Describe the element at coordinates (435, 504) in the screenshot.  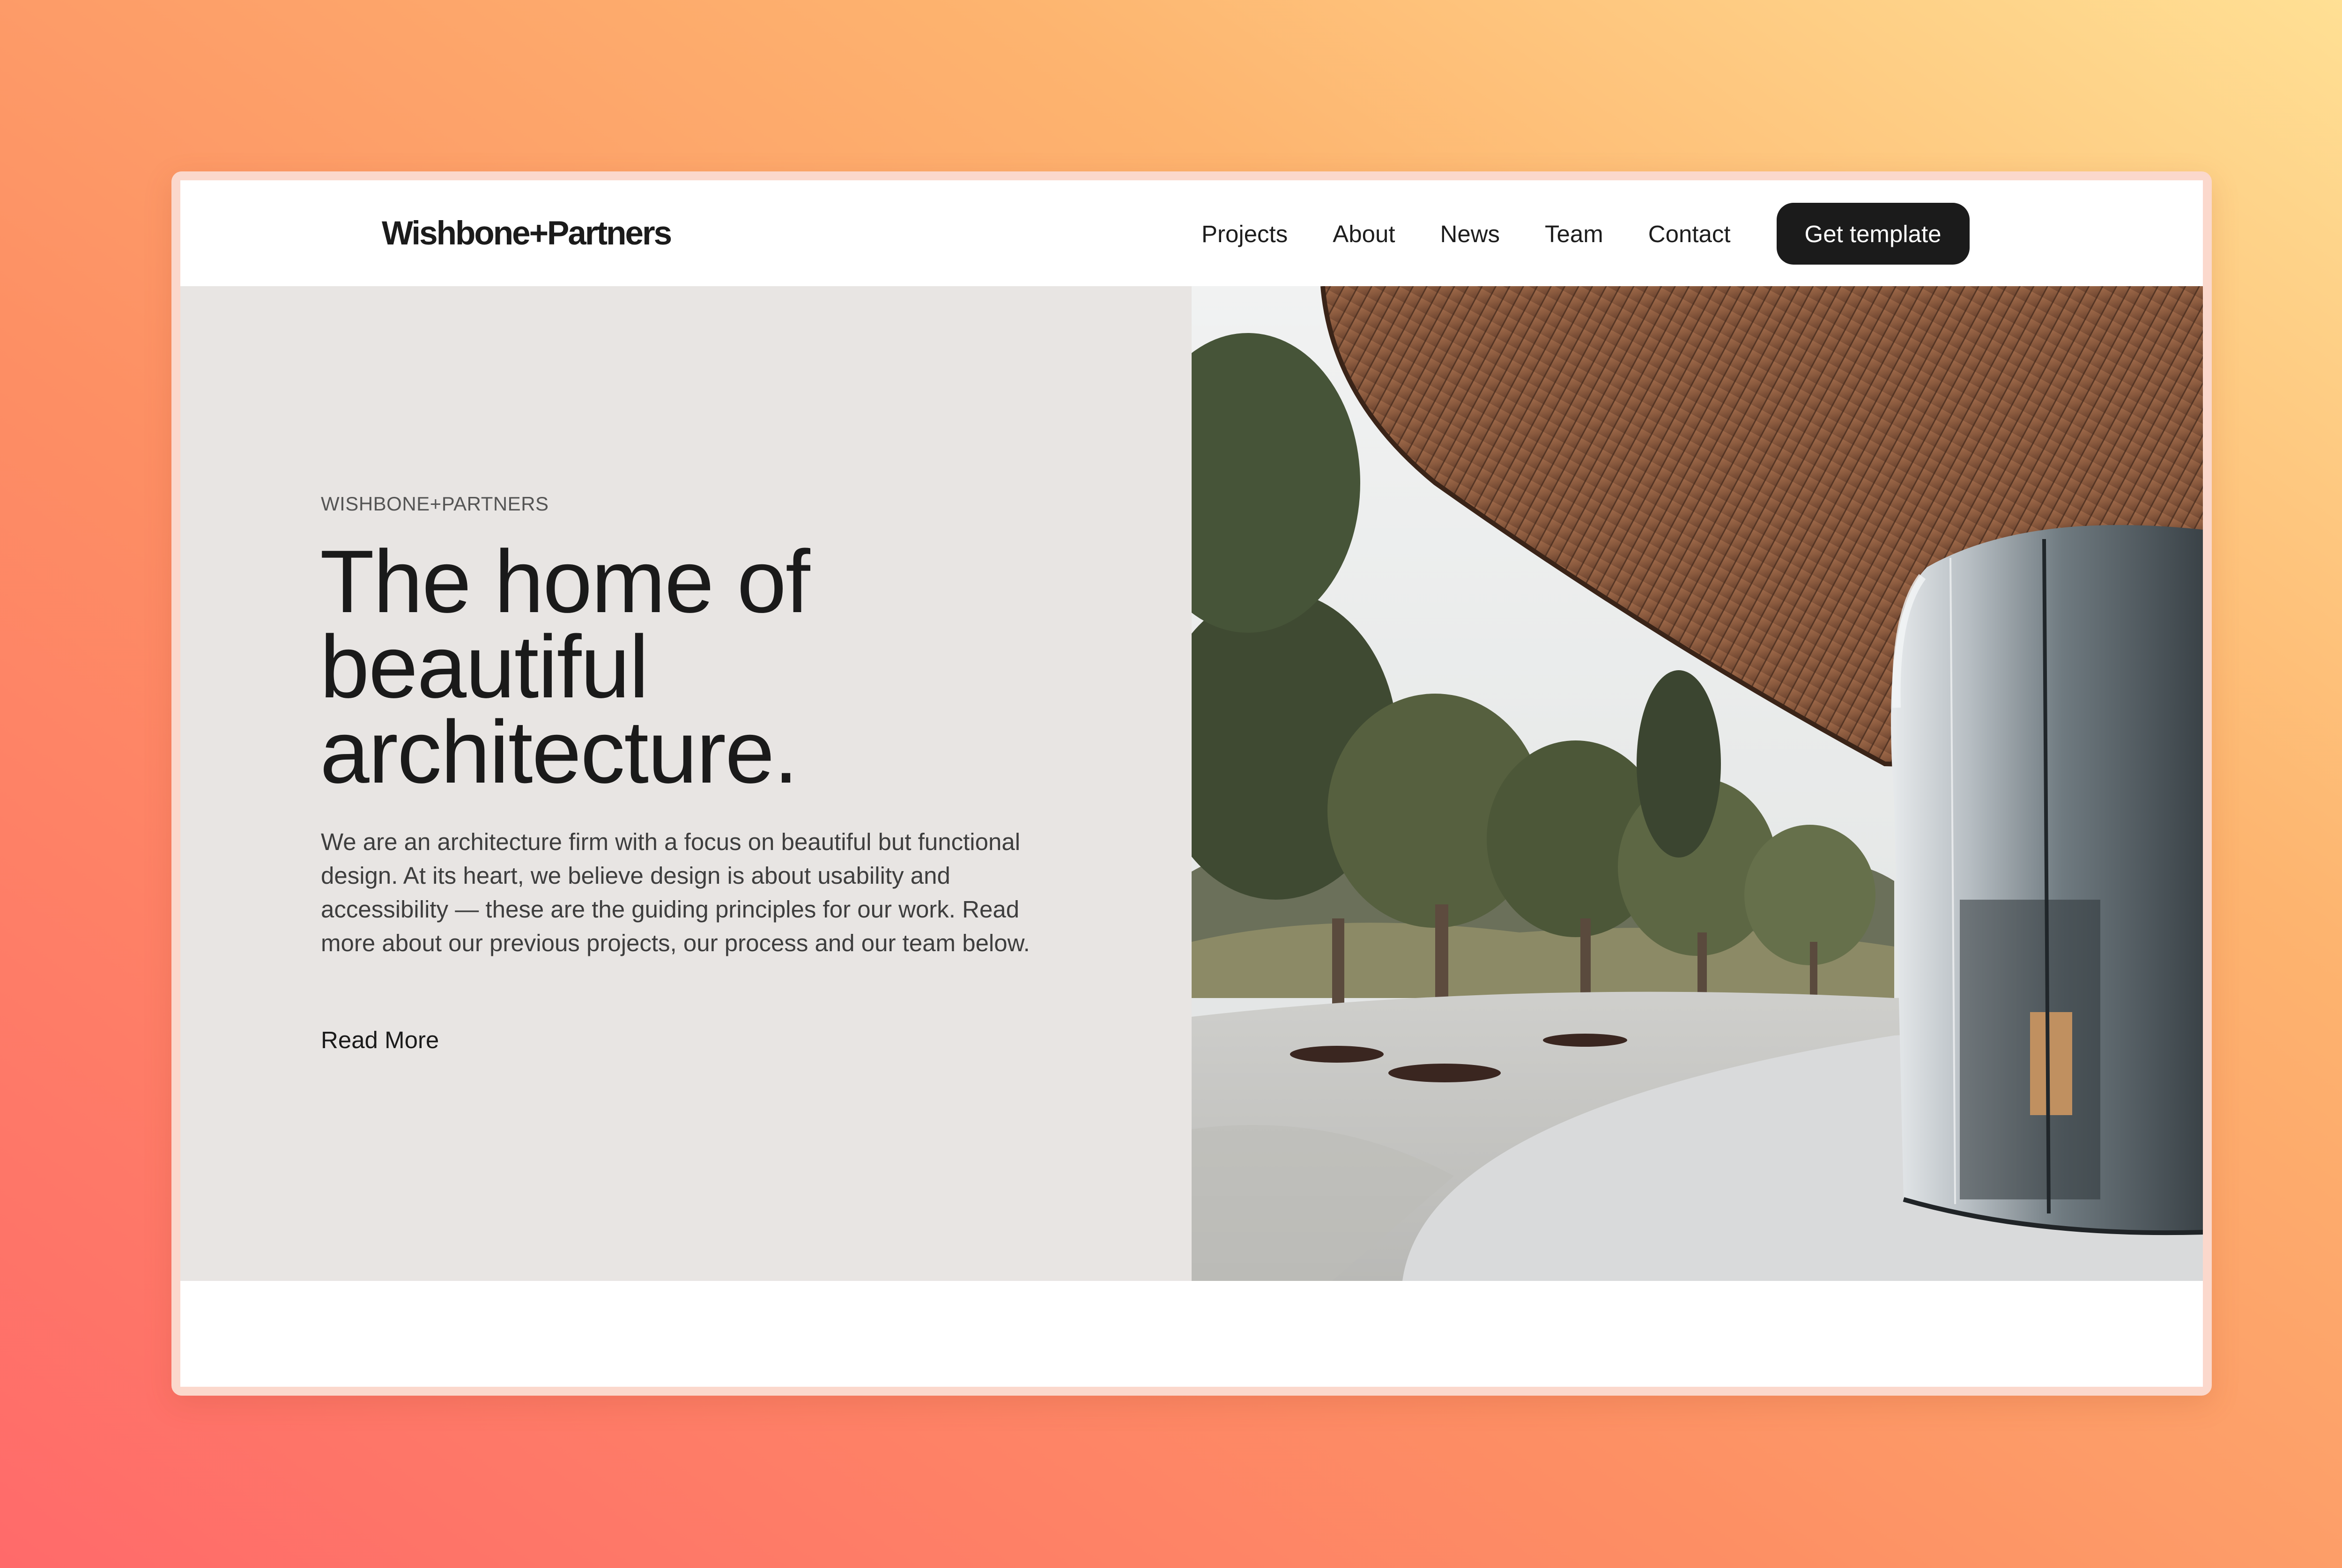
I see `hero-eyebrow: WISHBONE+PARTNERS` at that location.